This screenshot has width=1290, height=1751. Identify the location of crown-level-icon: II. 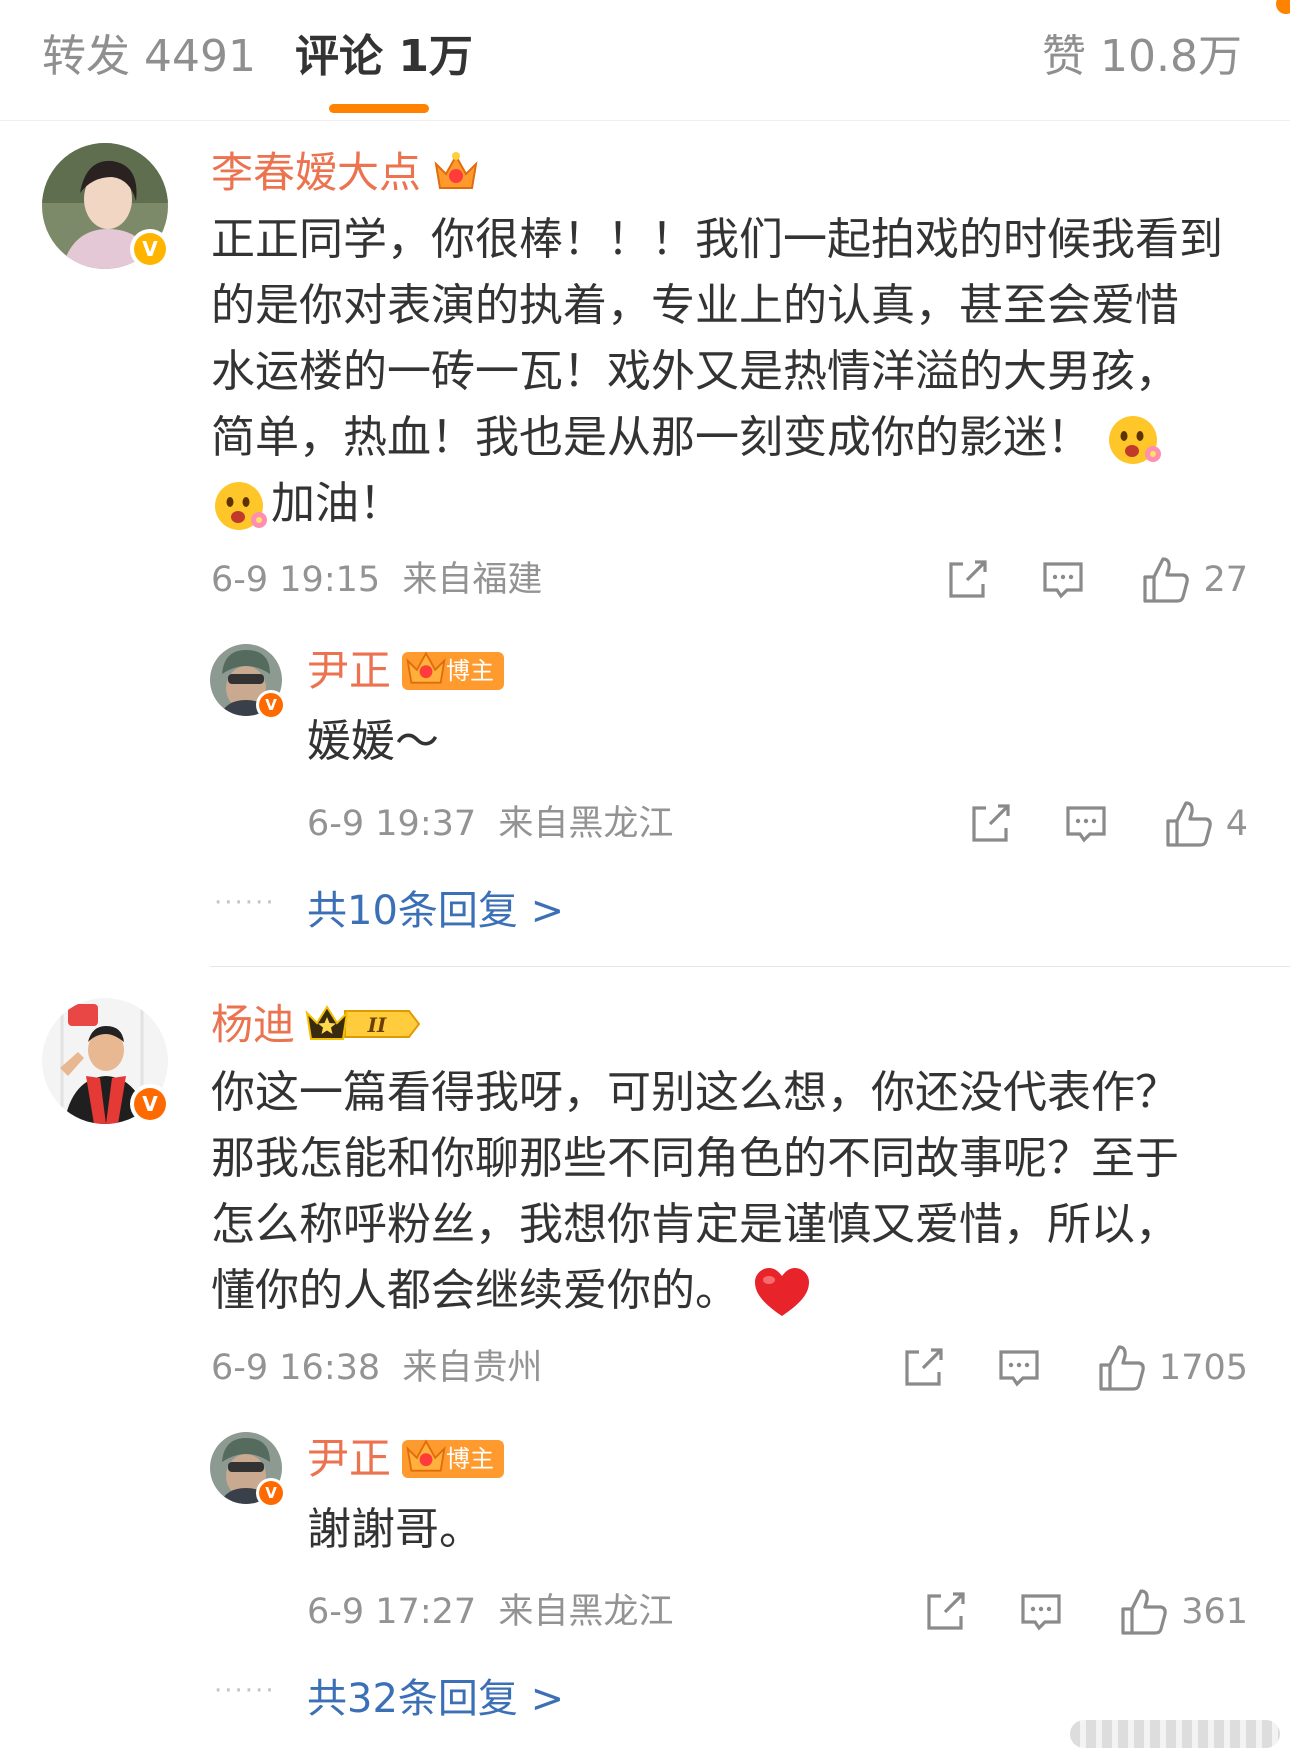
(363, 1022).